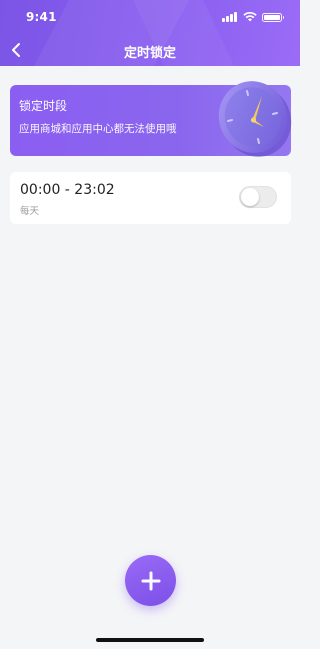 The width and height of the screenshot is (320, 649). I want to click on battery-icon, so click(273, 17).